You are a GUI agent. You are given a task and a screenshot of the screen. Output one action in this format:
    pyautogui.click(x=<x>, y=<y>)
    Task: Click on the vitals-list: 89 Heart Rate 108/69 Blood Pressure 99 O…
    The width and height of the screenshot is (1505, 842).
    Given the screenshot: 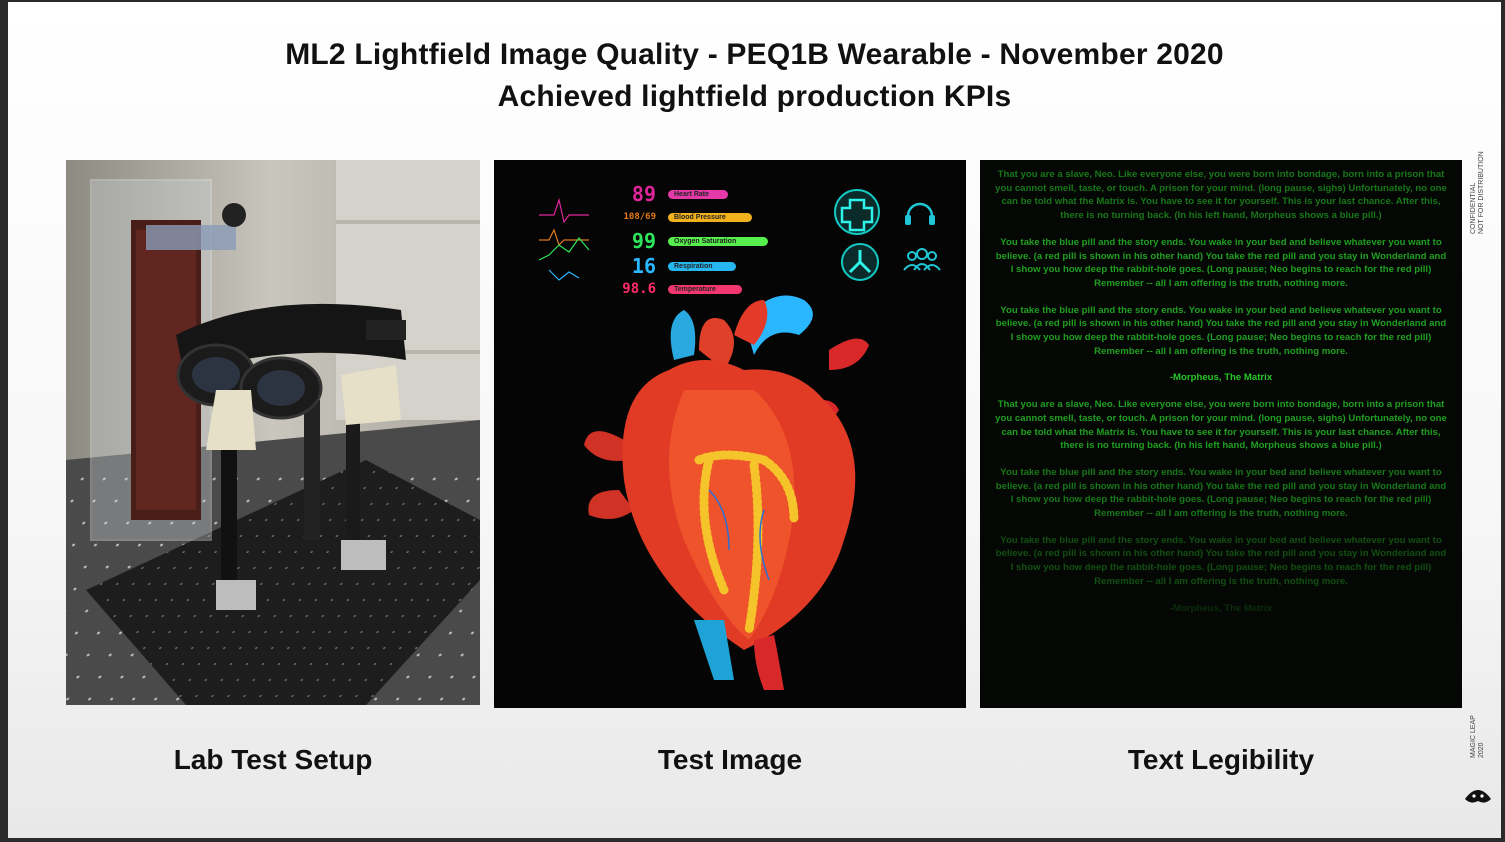 What is the action you would take?
    pyautogui.click(x=681, y=241)
    